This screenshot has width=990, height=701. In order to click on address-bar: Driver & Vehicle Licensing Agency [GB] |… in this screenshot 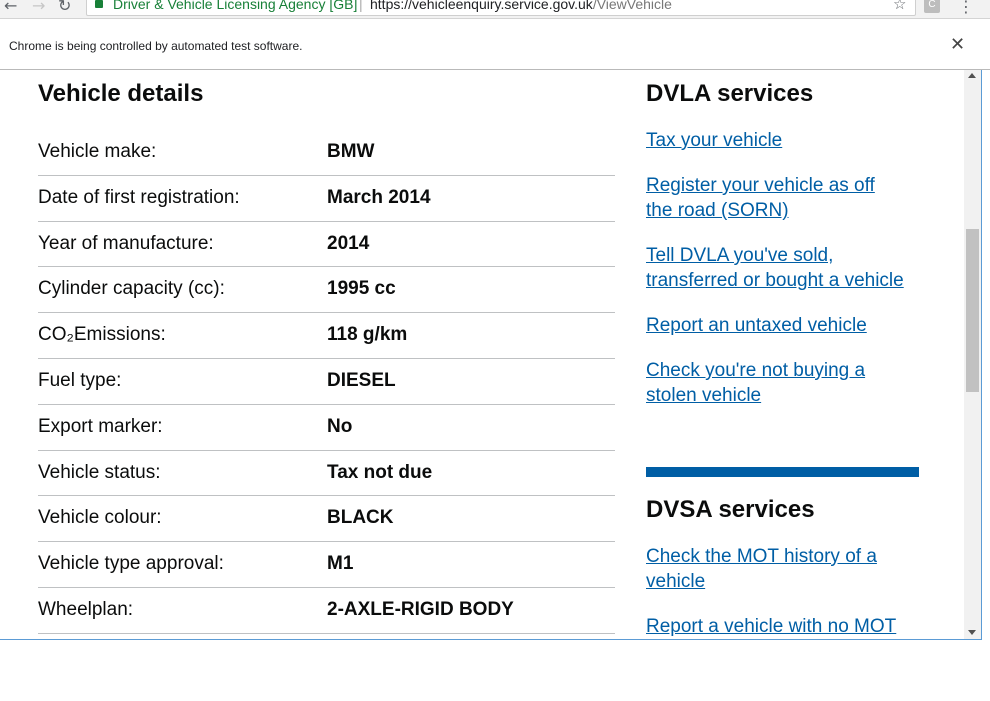, I will do `click(501, 8)`.